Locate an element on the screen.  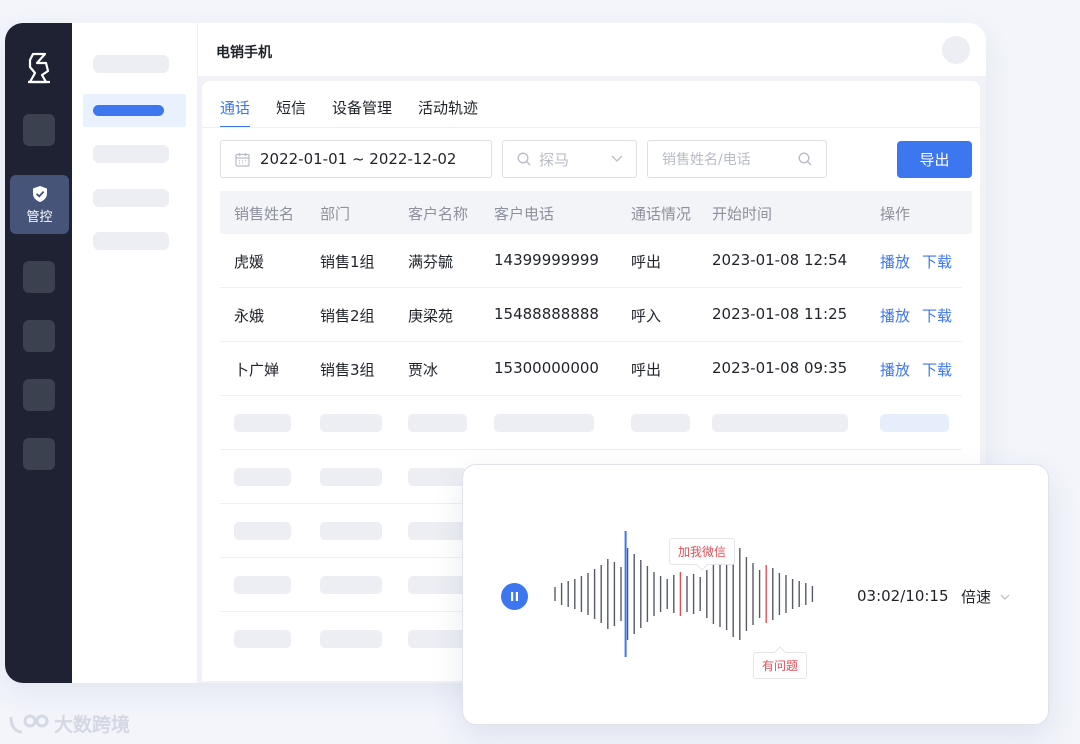
speed-label: 倍速 is located at coordinates (976, 597).